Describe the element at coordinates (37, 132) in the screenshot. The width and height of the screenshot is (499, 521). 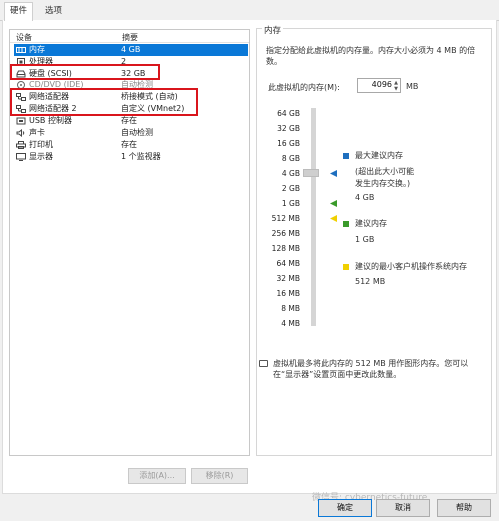
I see `device-name: 声卡` at that location.